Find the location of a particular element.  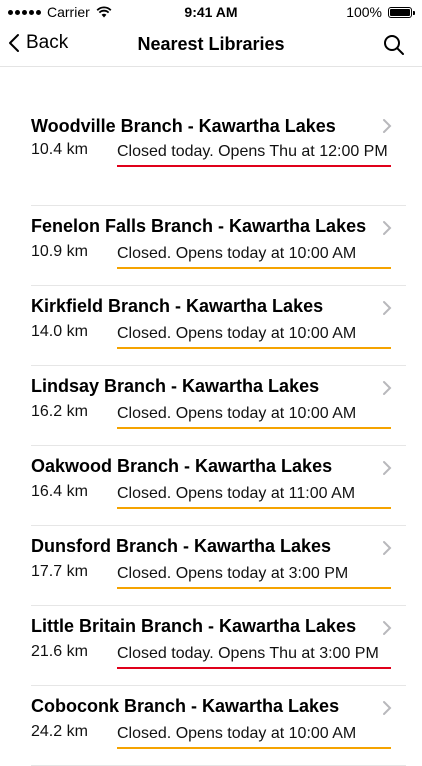

library-distance: 17.7 km is located at coordinates (59, 571).